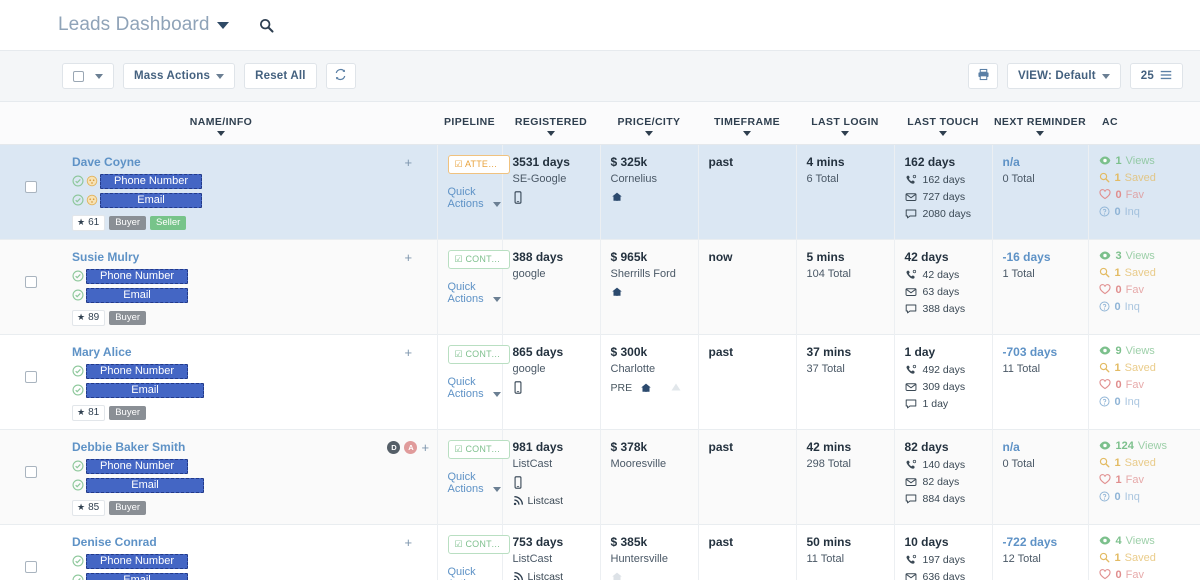 This screenshot has width=1200, height=580. What do you see at coordinates (943, 123) in the screenshot?
I see `col-last-touch: LAST TOUCH` at bounding box center [943, 123].